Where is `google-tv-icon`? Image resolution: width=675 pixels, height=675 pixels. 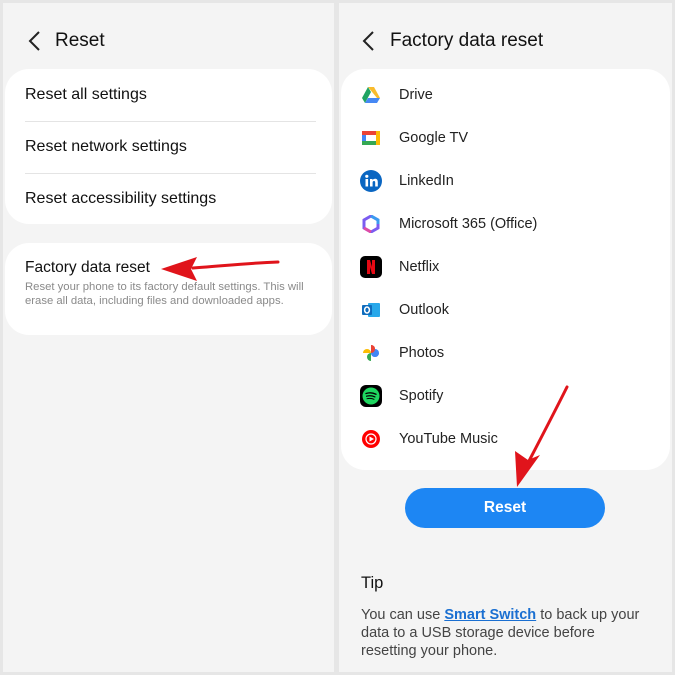
google-tv-icon is located at coordinates (371, 138).